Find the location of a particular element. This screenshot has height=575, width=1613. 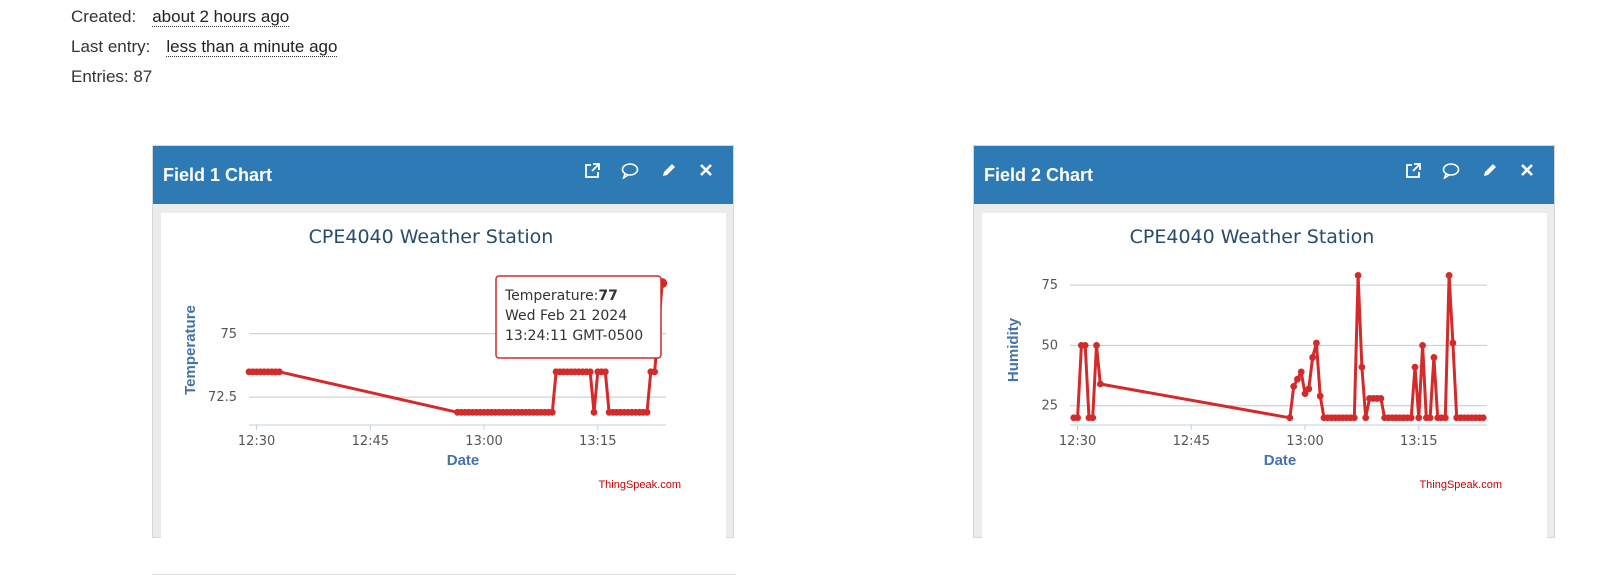

panel-header: Field 2 Chart is located at coordinates (1264, 175).